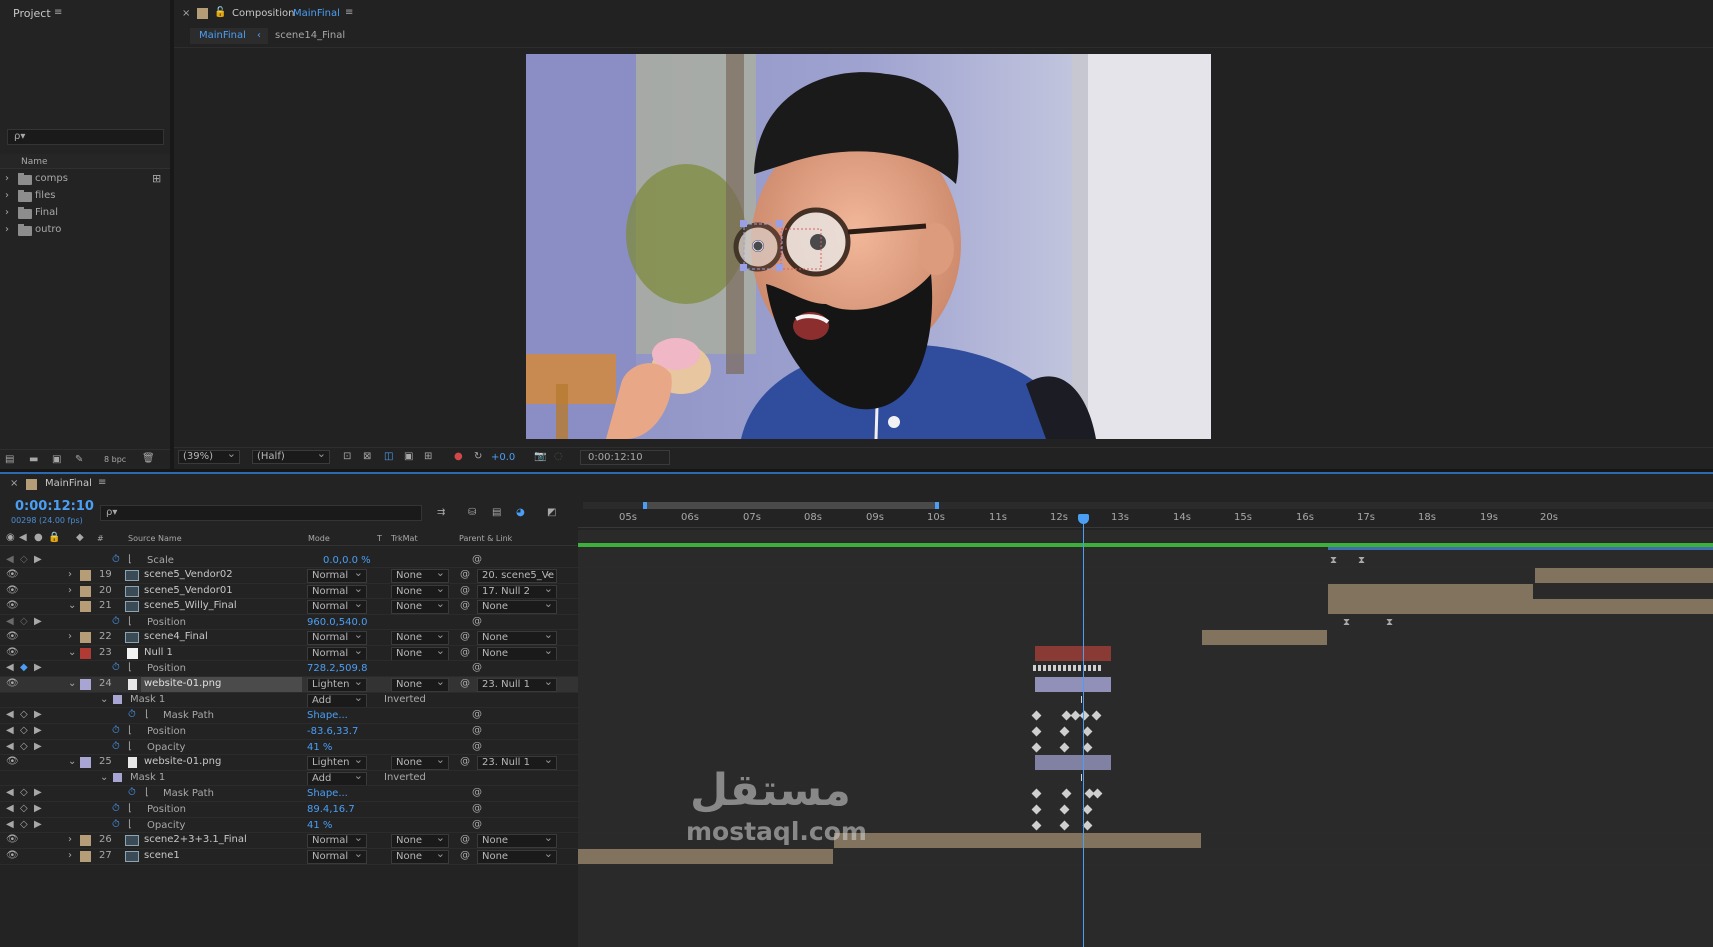  I want to click on transparency-grid-icon: ⊠, so click(367, 457).